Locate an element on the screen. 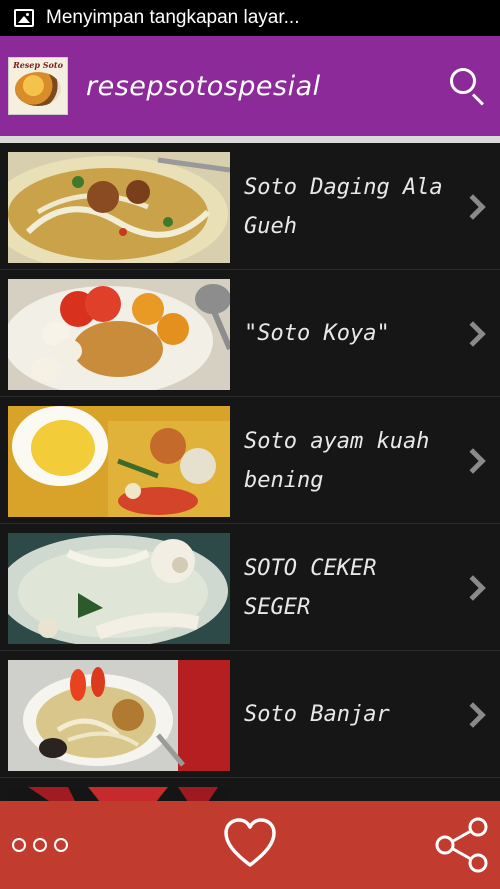  recipe-list-item: "Soto Koya" is located at coordinates (250, 333).